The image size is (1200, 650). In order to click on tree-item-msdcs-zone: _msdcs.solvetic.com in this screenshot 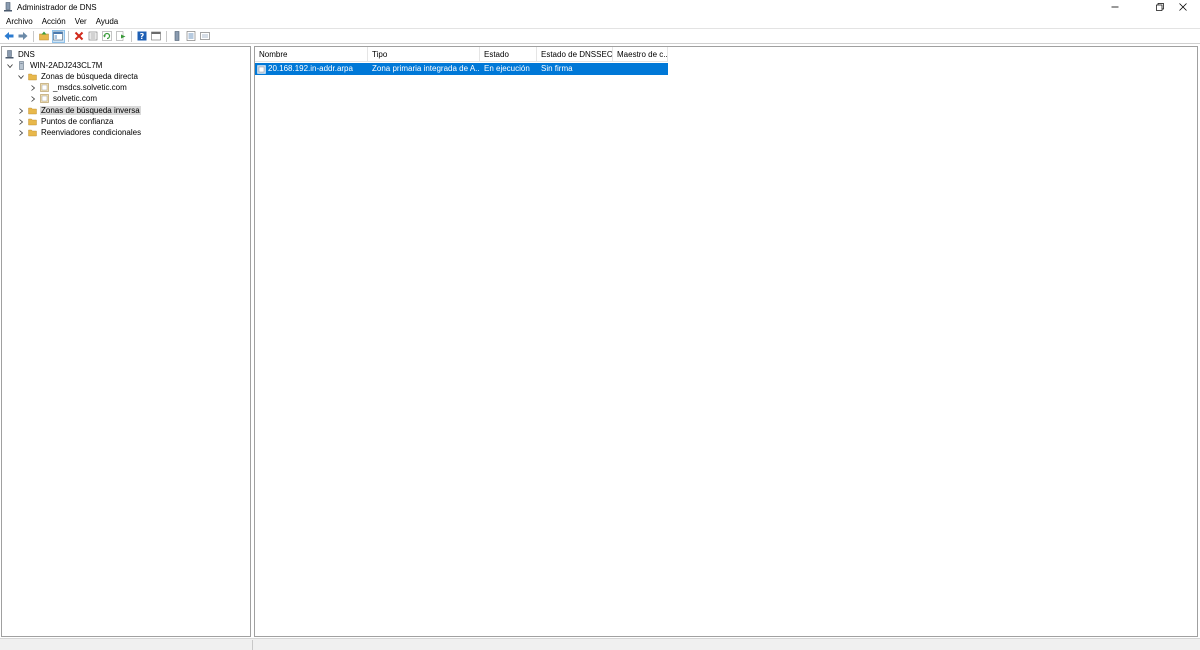, I will do `click(78, 87)`.